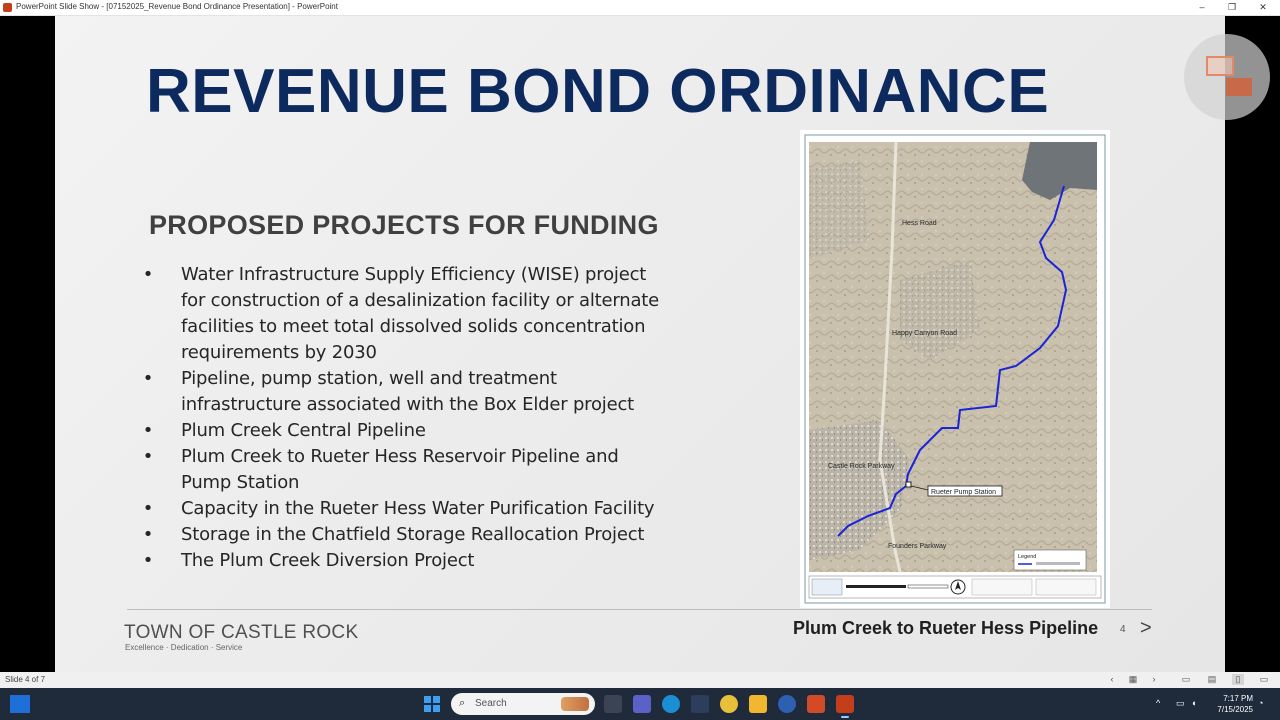 This screenshot has width=1280, height=720. Describe the element at coordinates (787, 704) in the screenshot. I see `webex-icon` at that location.